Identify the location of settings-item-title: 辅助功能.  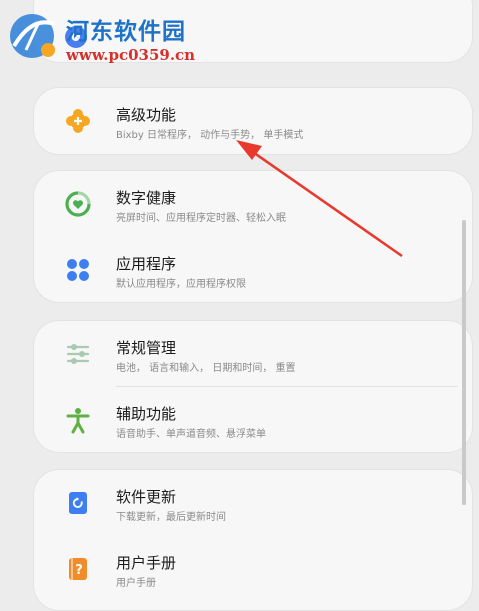
(146, 414).